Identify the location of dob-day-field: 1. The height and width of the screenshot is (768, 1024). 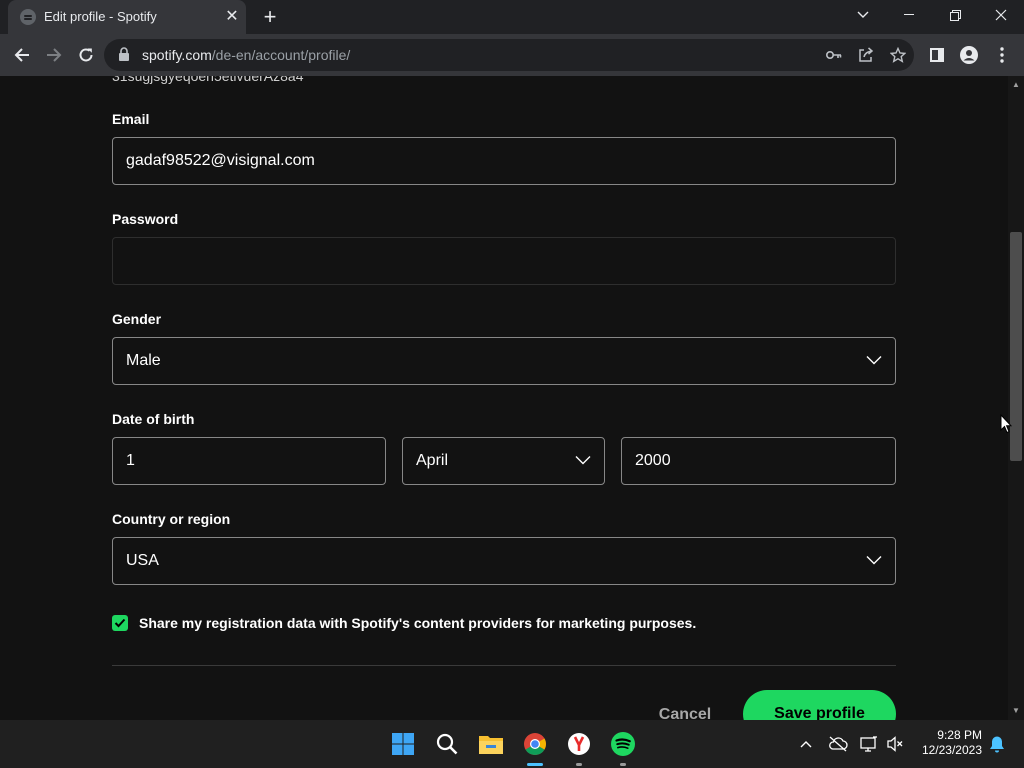
(249, 461).